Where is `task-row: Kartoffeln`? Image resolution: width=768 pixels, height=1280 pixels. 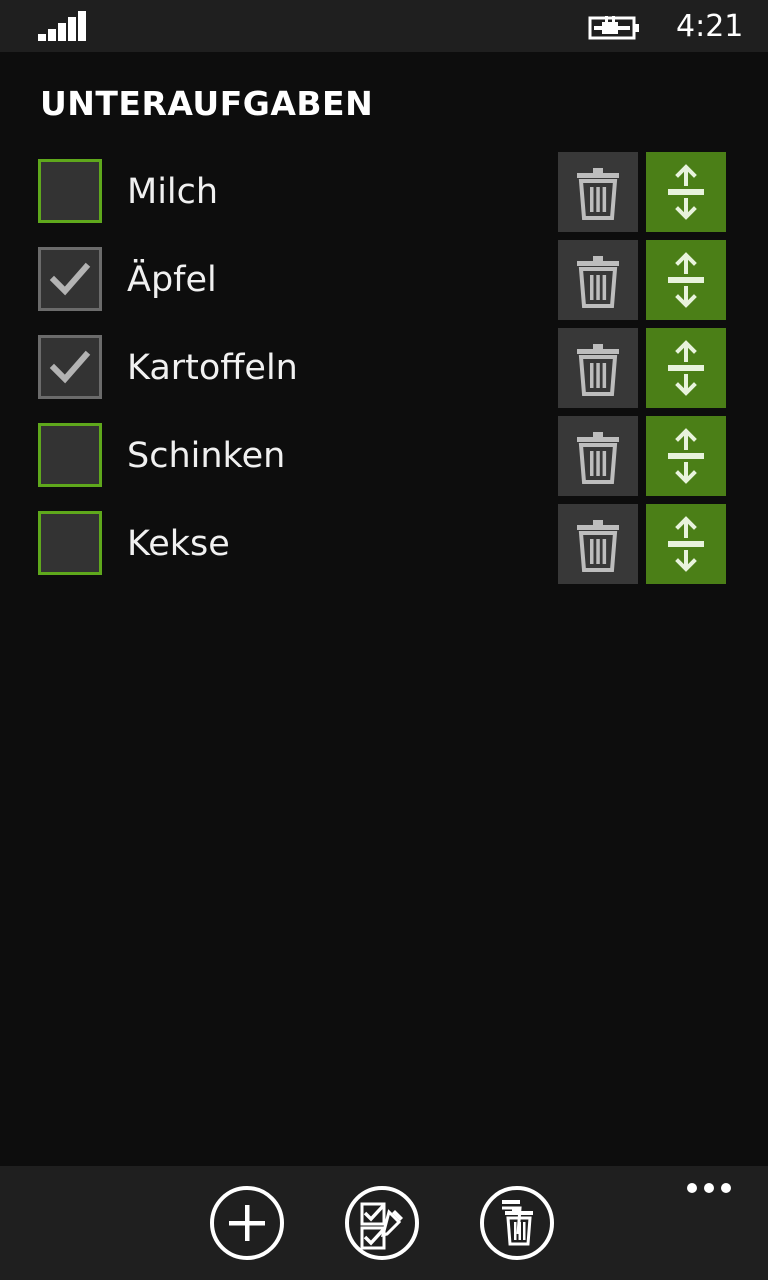
task-row: Kartoffeln is located at coordinates (384, 372).